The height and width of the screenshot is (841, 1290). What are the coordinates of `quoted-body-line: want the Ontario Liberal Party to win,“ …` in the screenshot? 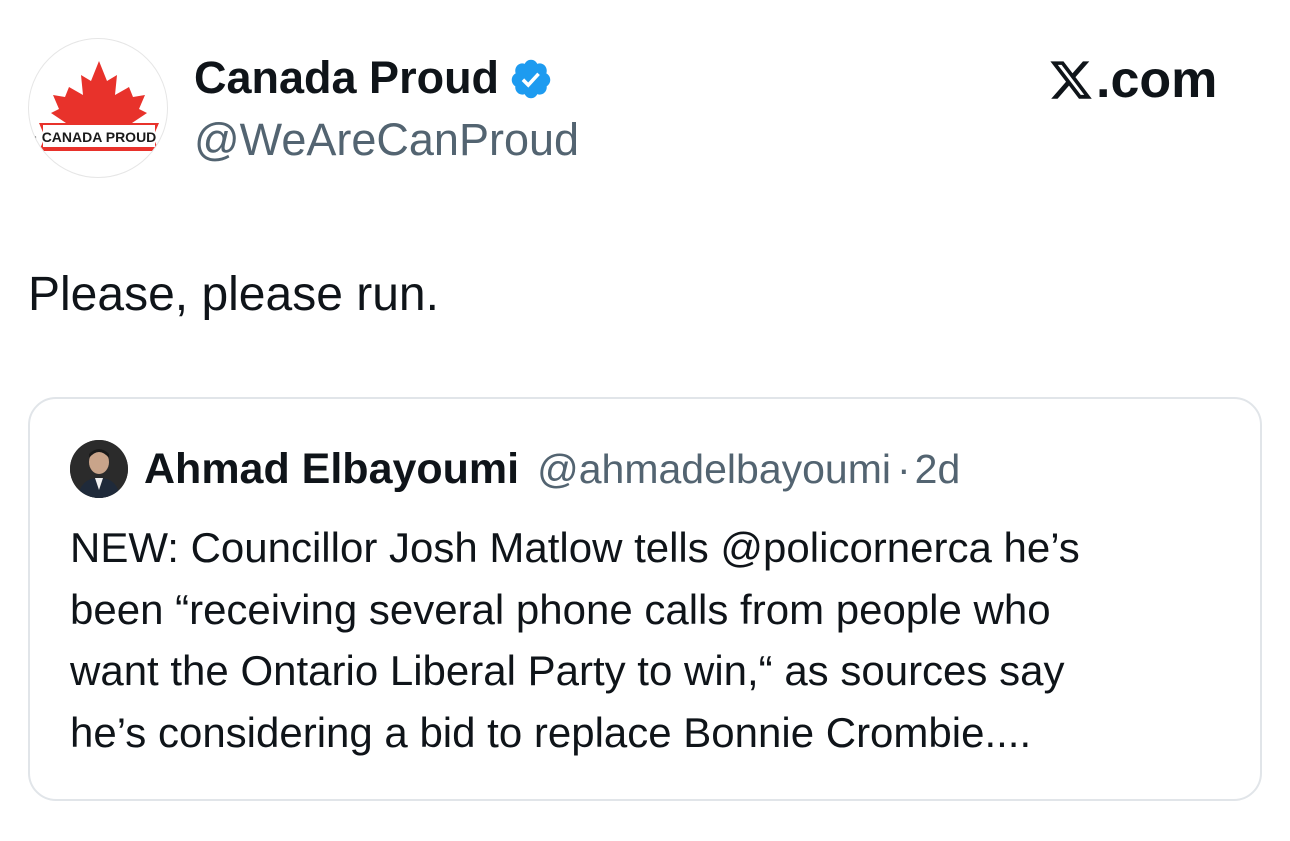 It's located at (567, 670).